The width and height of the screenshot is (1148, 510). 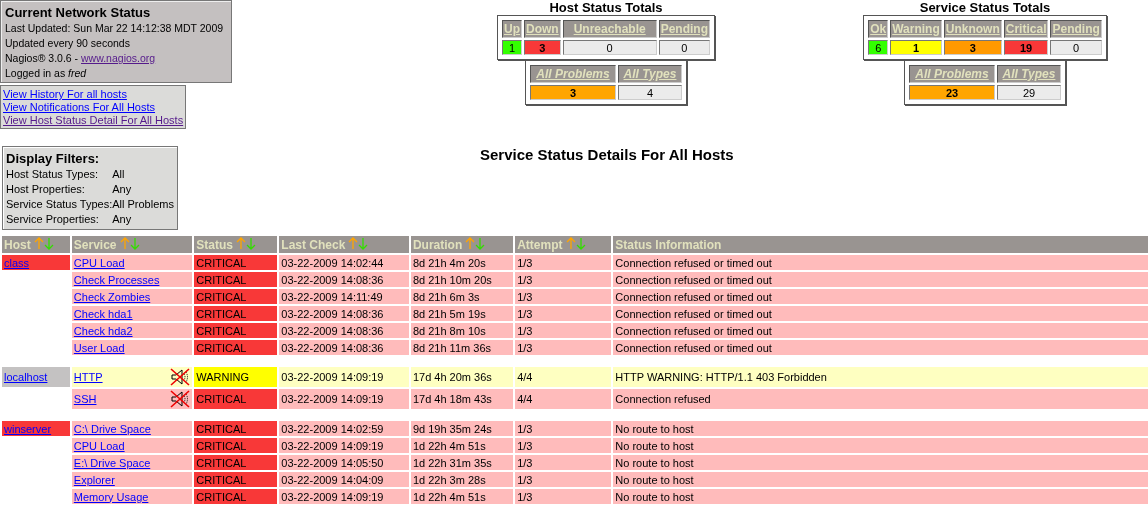 What do you see at coordinates (344, 296) in the screenshot?
I see `last-check-cell: 03-22-2009 14:11:49` at bounding box center [344, 296].